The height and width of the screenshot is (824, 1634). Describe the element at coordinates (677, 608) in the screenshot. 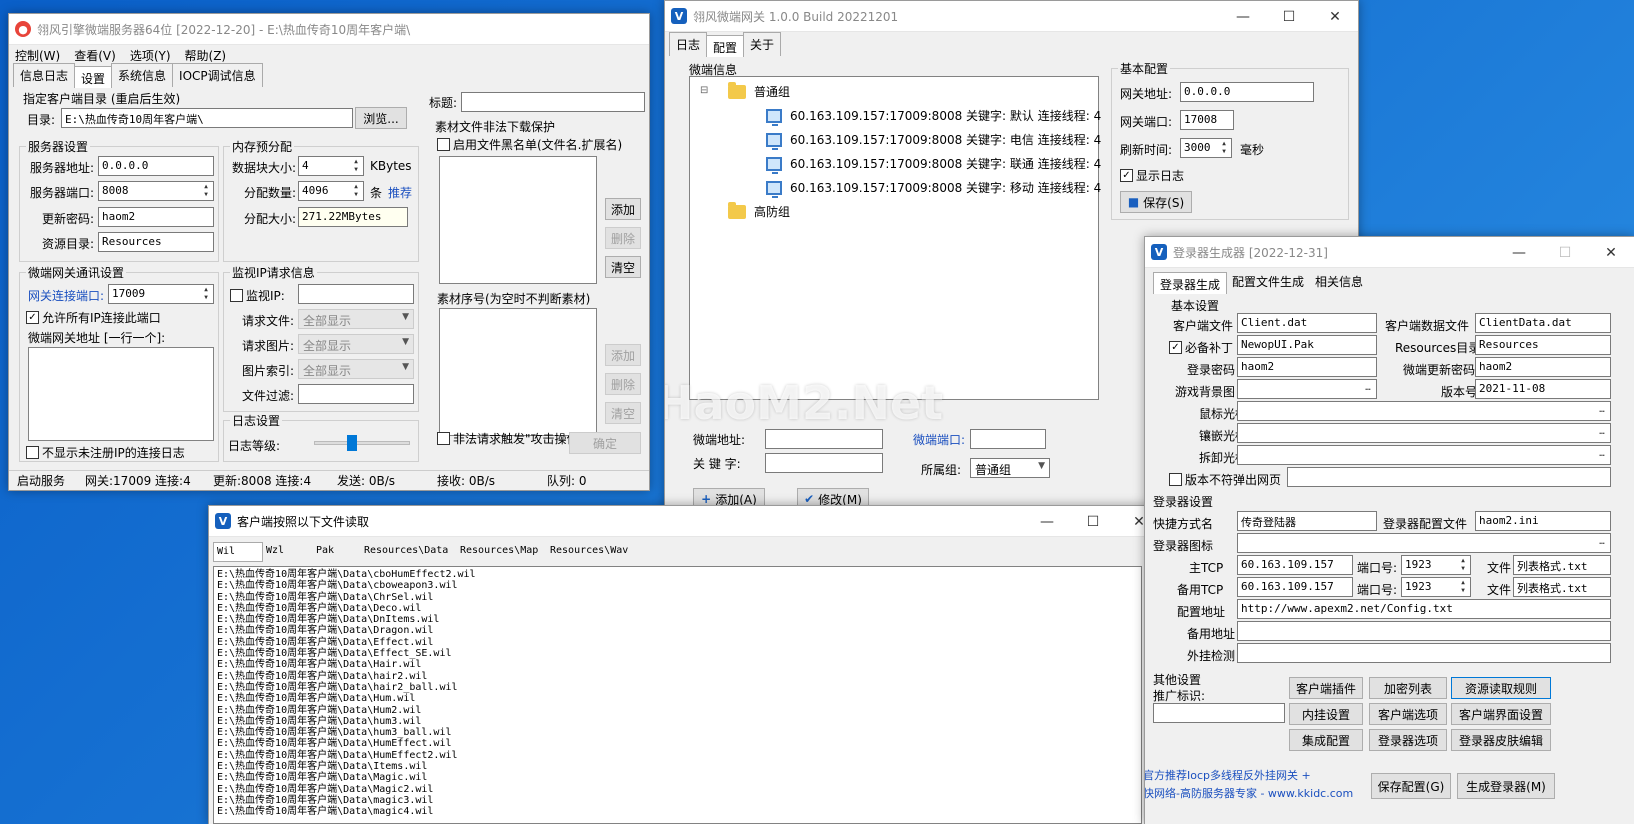

I see `file-row: E:\热血传奇10周年客户端\Data\Deco.wil` at that location.